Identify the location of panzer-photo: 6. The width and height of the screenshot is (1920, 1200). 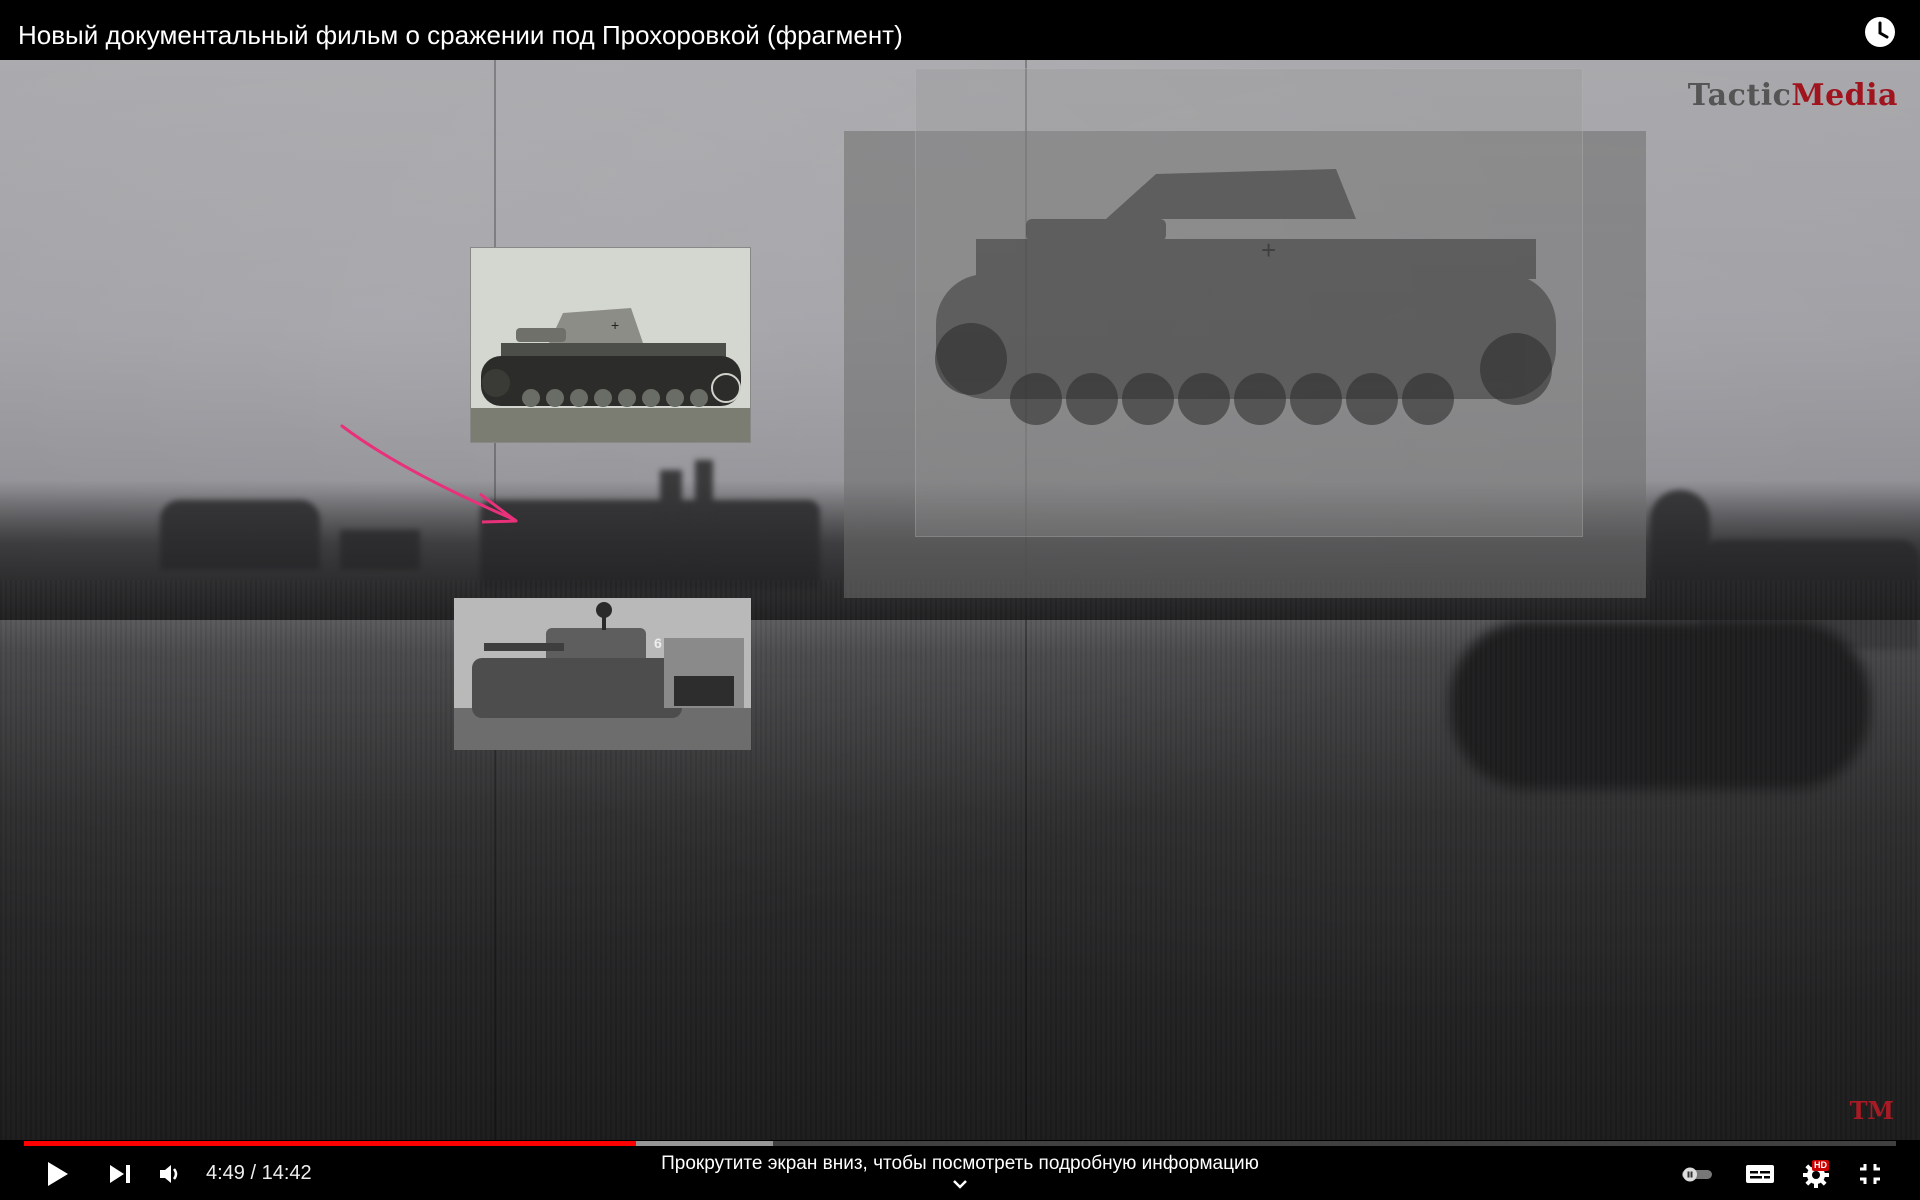
(602, 674).